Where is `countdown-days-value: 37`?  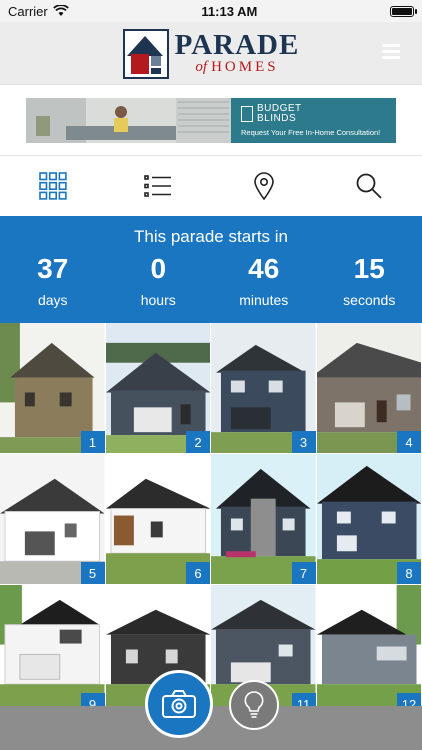 countdown-days-value: 37 is located at coordinates (53, 268).